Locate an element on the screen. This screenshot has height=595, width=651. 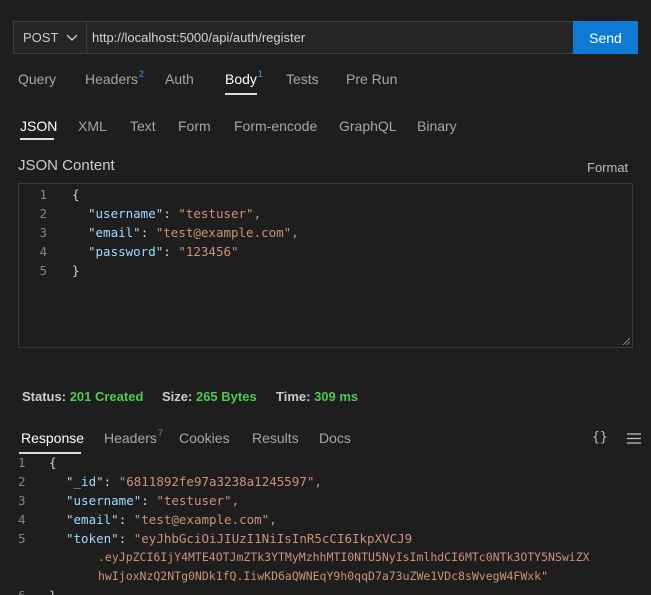
body-count-badge: 1 is located at coordinates (260, 74).